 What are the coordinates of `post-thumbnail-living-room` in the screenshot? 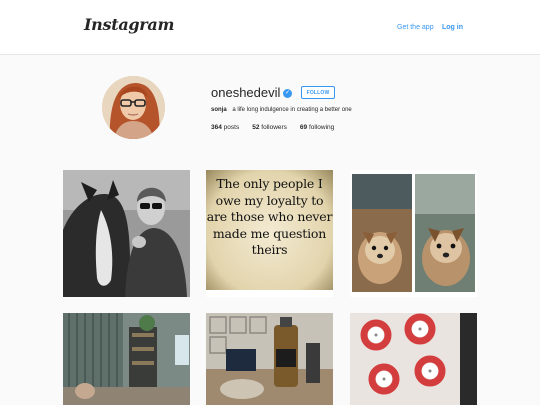 It's located at (126, 359).